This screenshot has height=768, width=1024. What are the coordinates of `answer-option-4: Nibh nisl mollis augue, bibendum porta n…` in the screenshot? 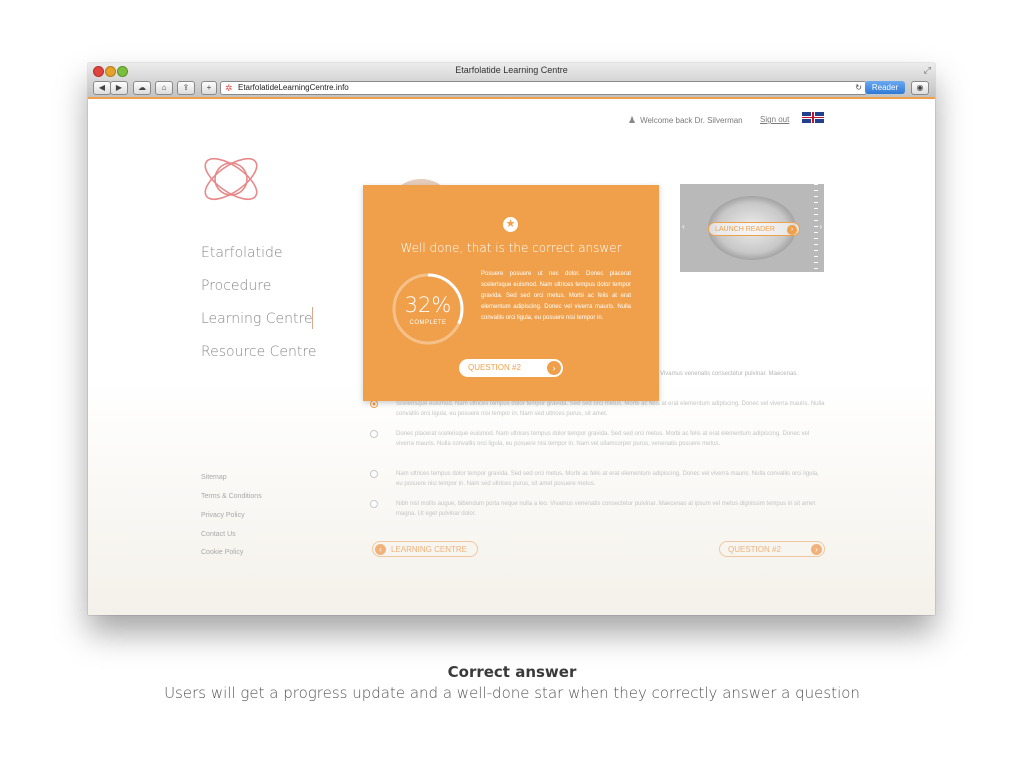 It's located at (598, 509).